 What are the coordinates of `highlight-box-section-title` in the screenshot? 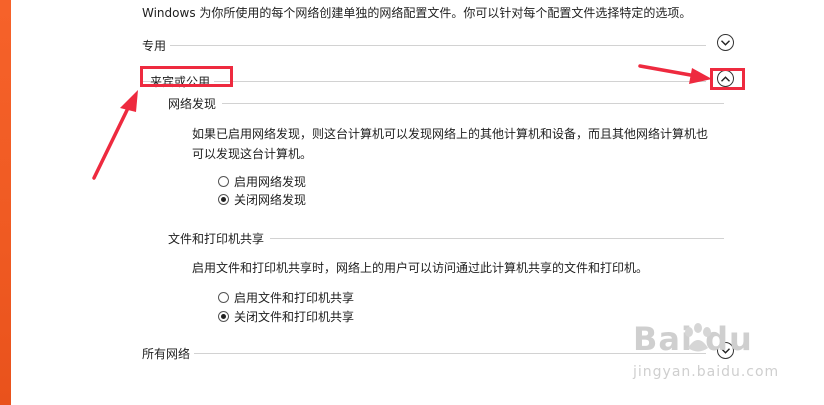 It's located at (186, 76).